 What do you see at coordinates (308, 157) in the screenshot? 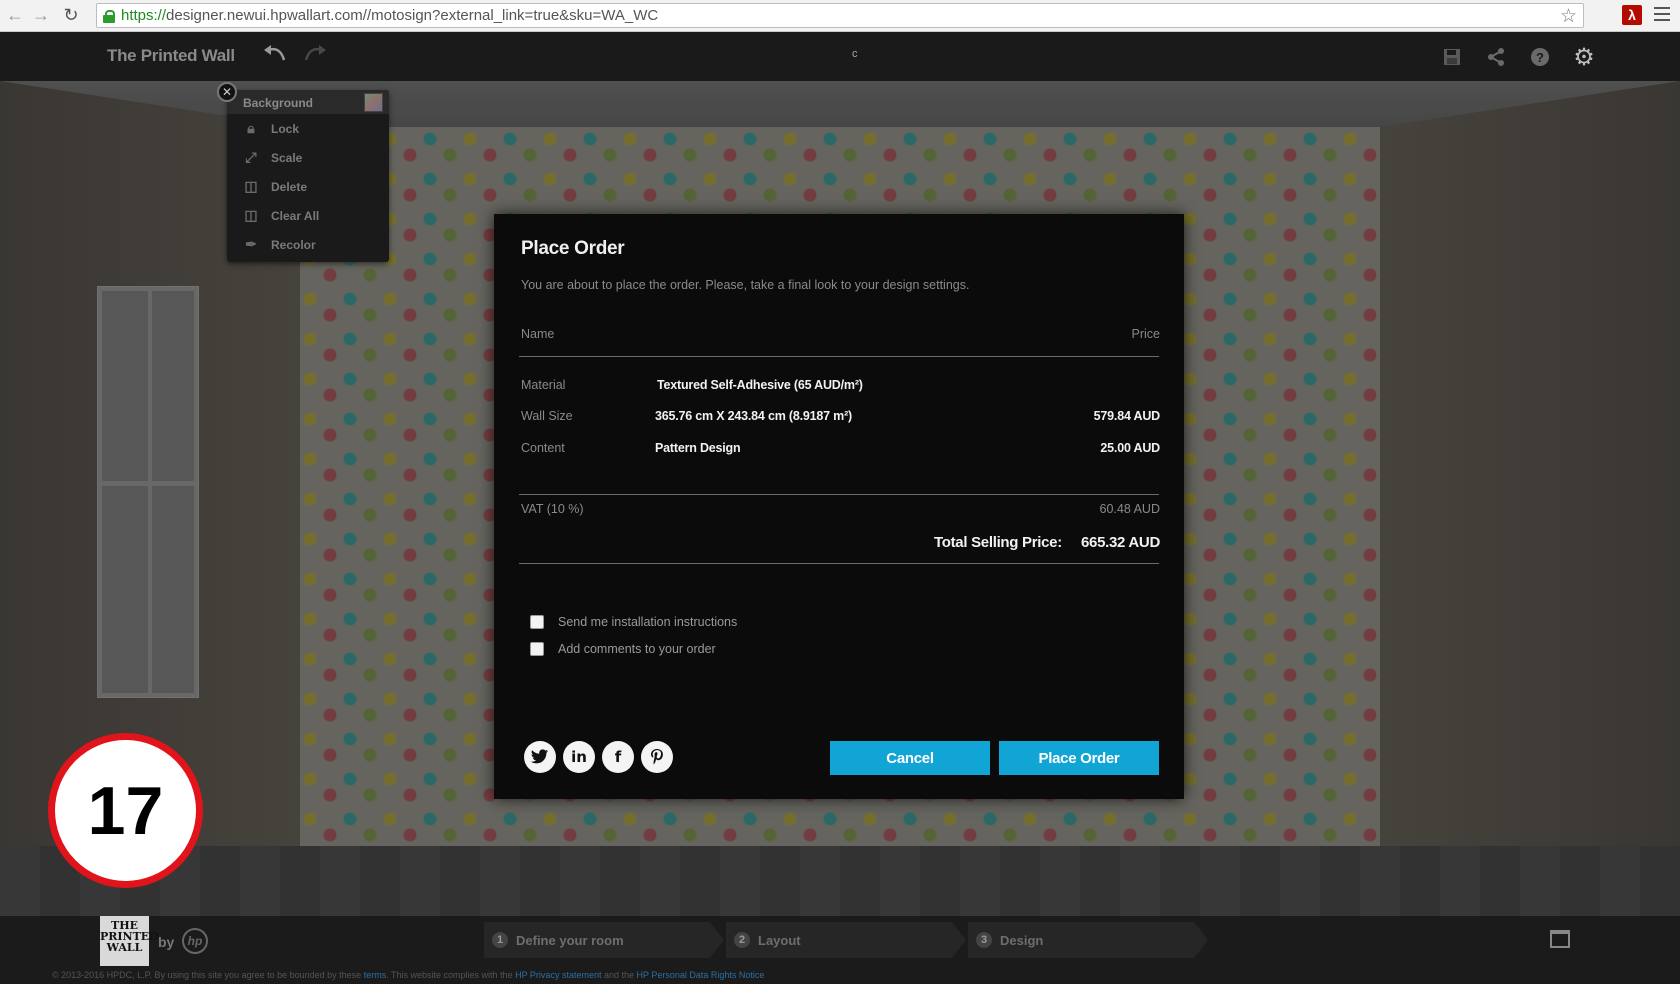
I see `menu-item-scale: ⤢ Scale` at bounding box center [308, 157].